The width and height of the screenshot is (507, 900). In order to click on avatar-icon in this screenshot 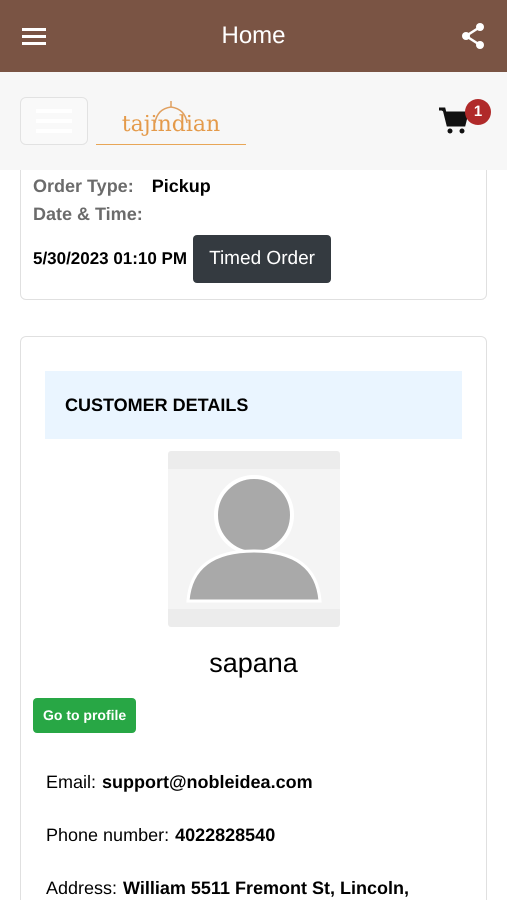, I will do `click(254, 539)`.